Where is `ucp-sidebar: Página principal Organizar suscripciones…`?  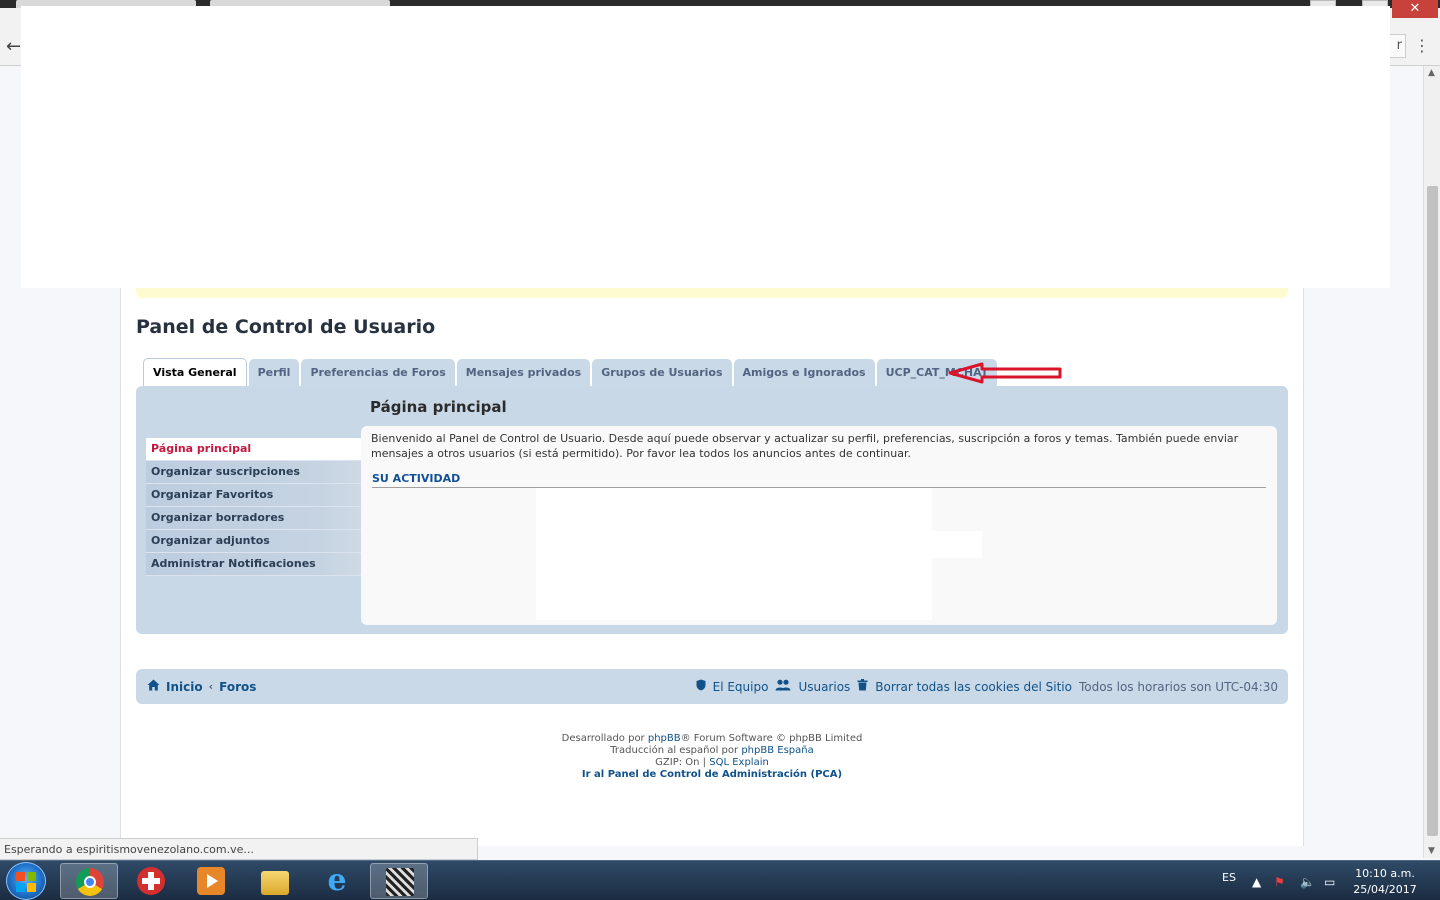
ucp-sidebar: Página principal Organizar suscripciones… is located at coordinates (253, 507).